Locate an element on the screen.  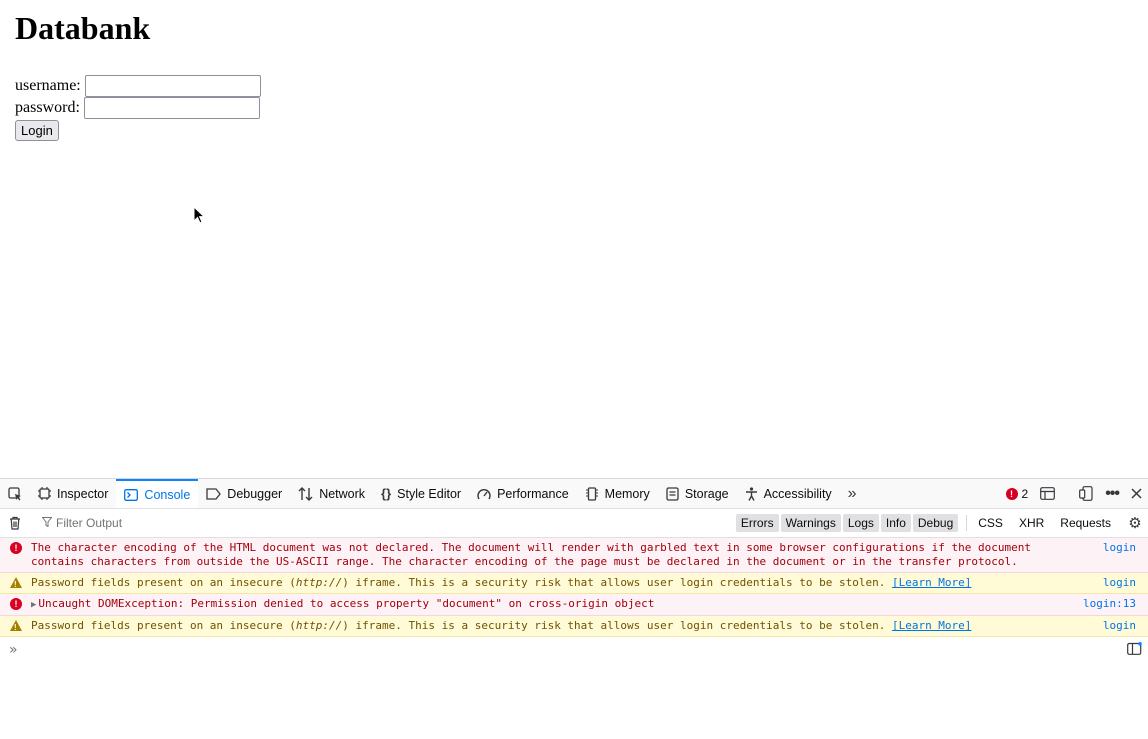
responsive-design-icon is located at coordinates (1086, 493).